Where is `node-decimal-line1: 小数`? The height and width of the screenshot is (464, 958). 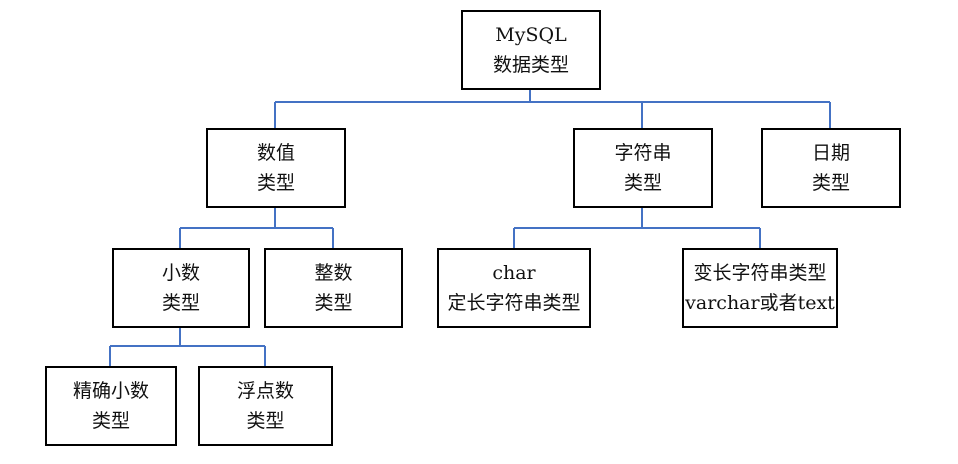
node-decimal-line1: 小数 is located at coordinates (180, 273).